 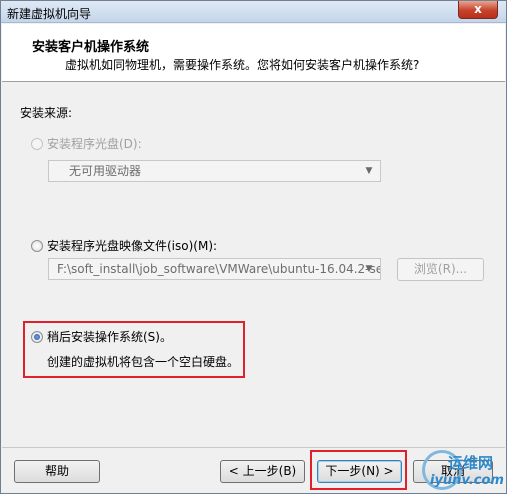 I want to click on title-bar: 新建虚拟机向导 x, so click(x=253, y=12).